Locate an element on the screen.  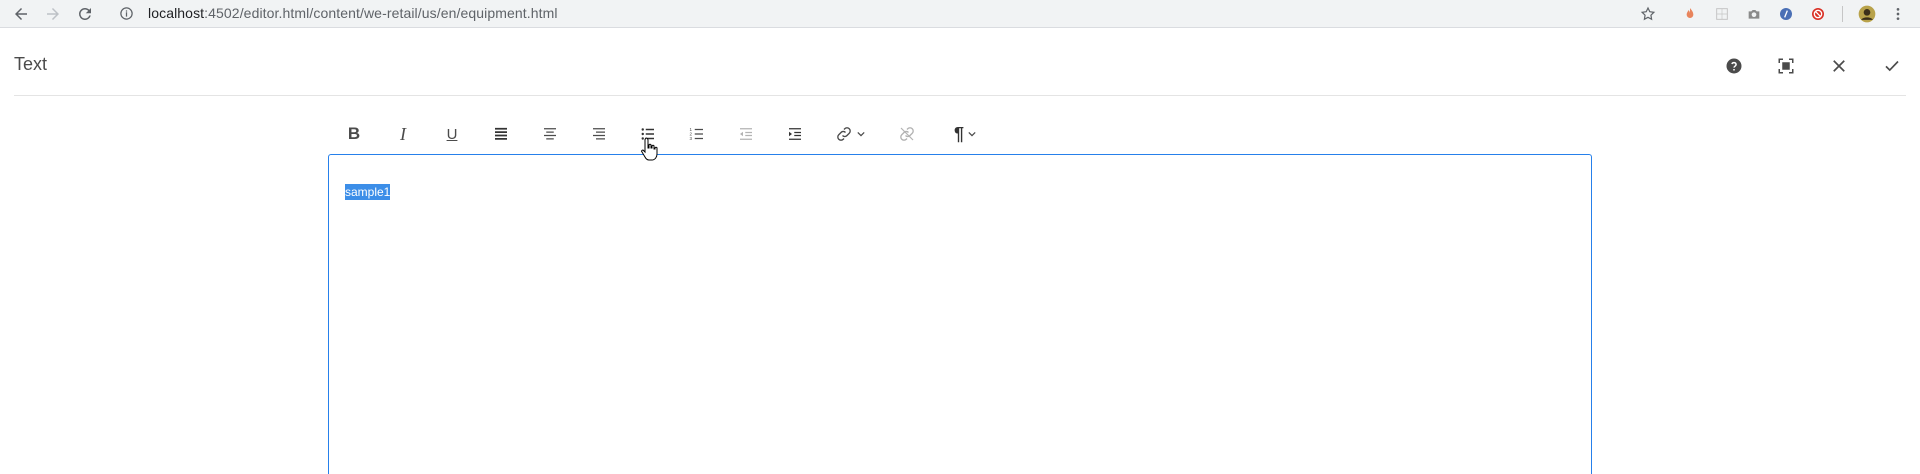
align-left-button is located at coordinates (501, 134).